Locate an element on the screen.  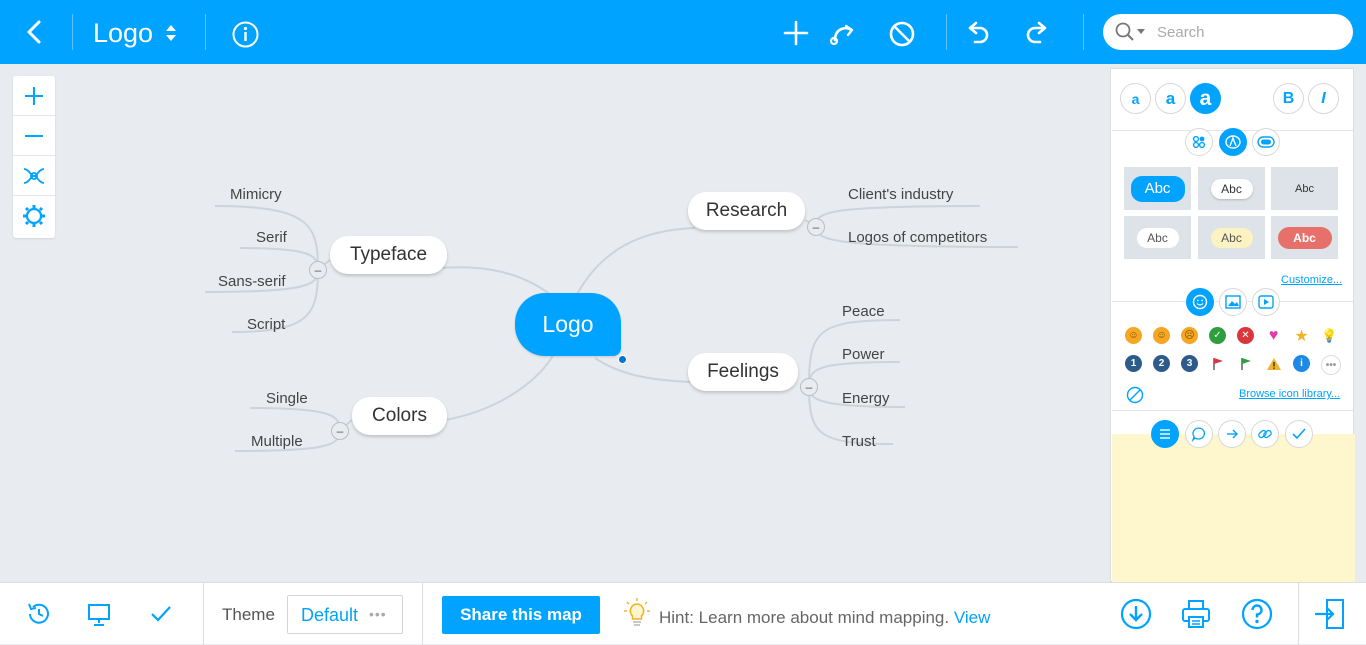
zoom-in-button is located at coordinates (34, 96).